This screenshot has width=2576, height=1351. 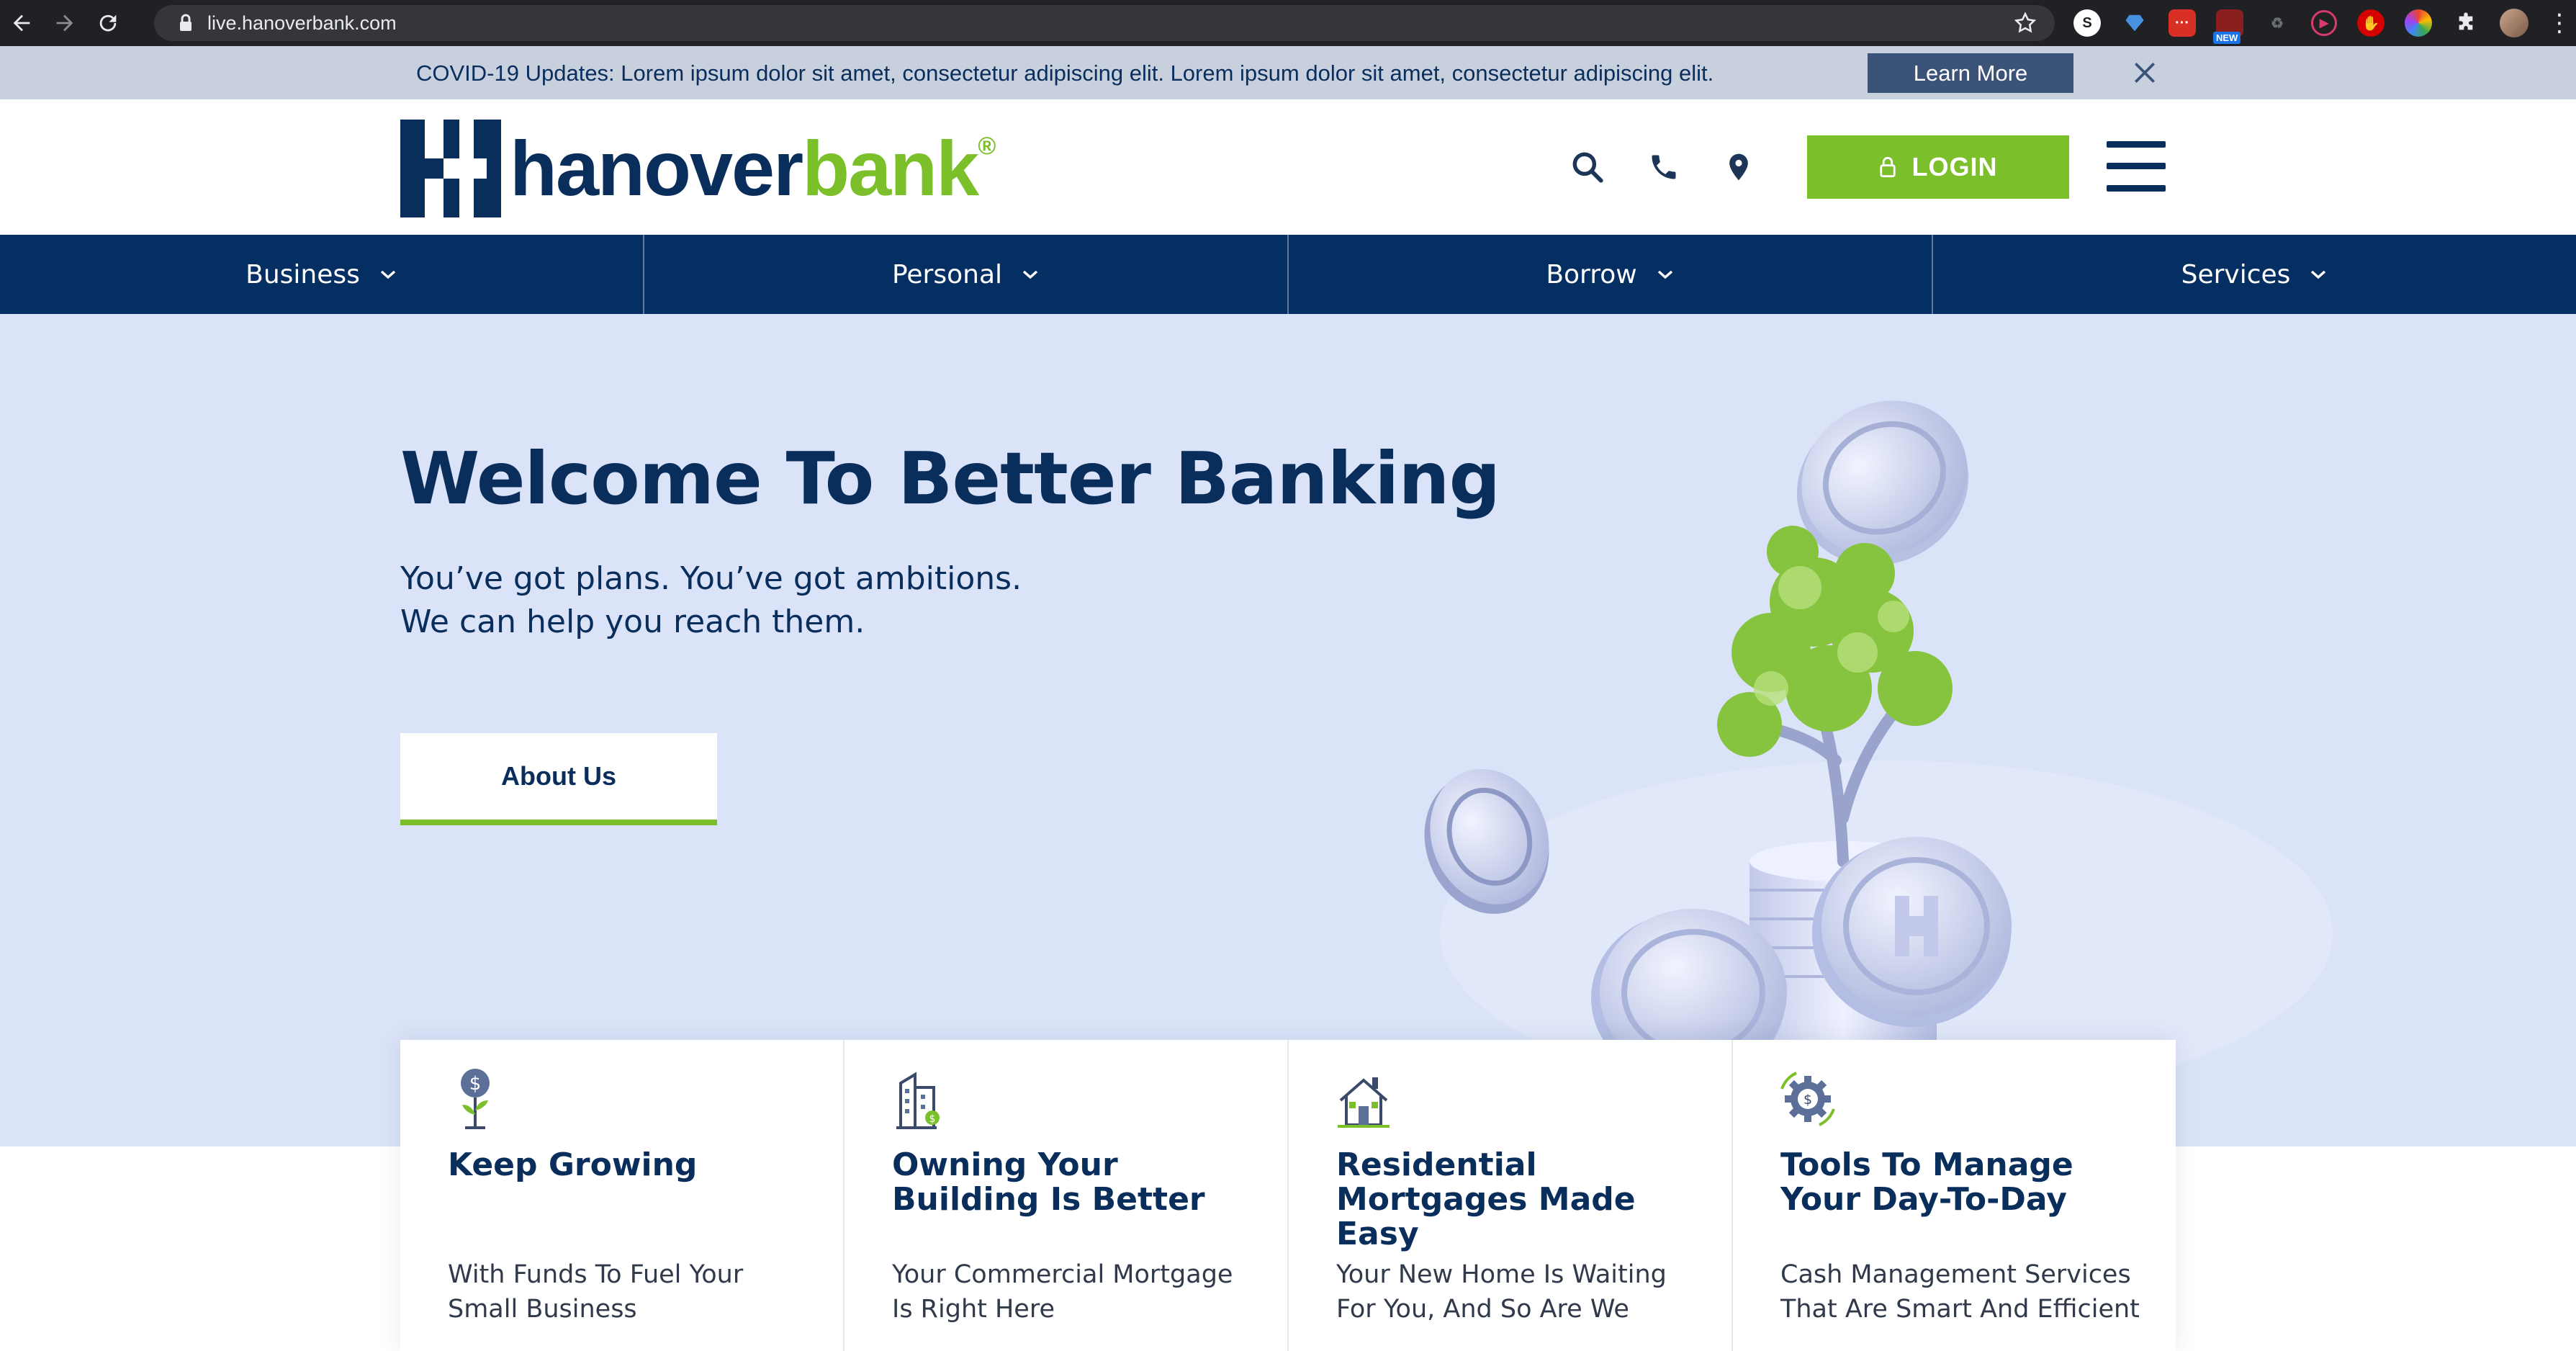 I want to click on s-extension-icon: S, so click(x=2087, y=23).